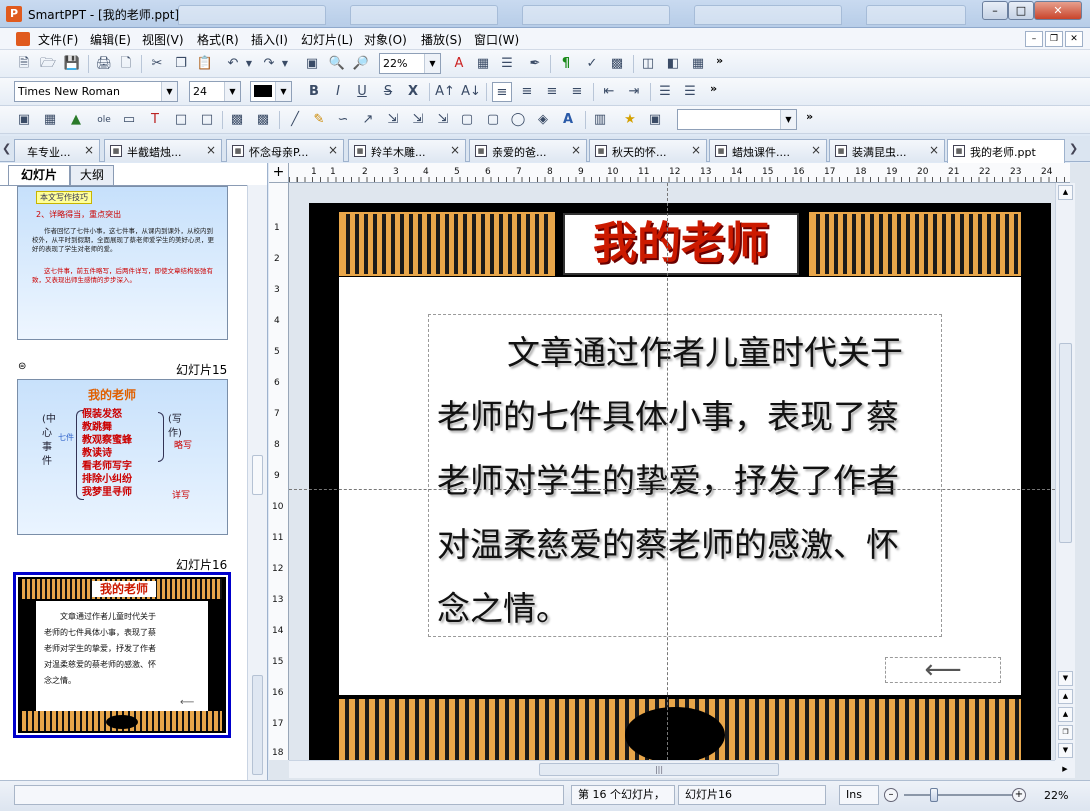  I want to click on shape-style-select: ▼, so click(737, 119).